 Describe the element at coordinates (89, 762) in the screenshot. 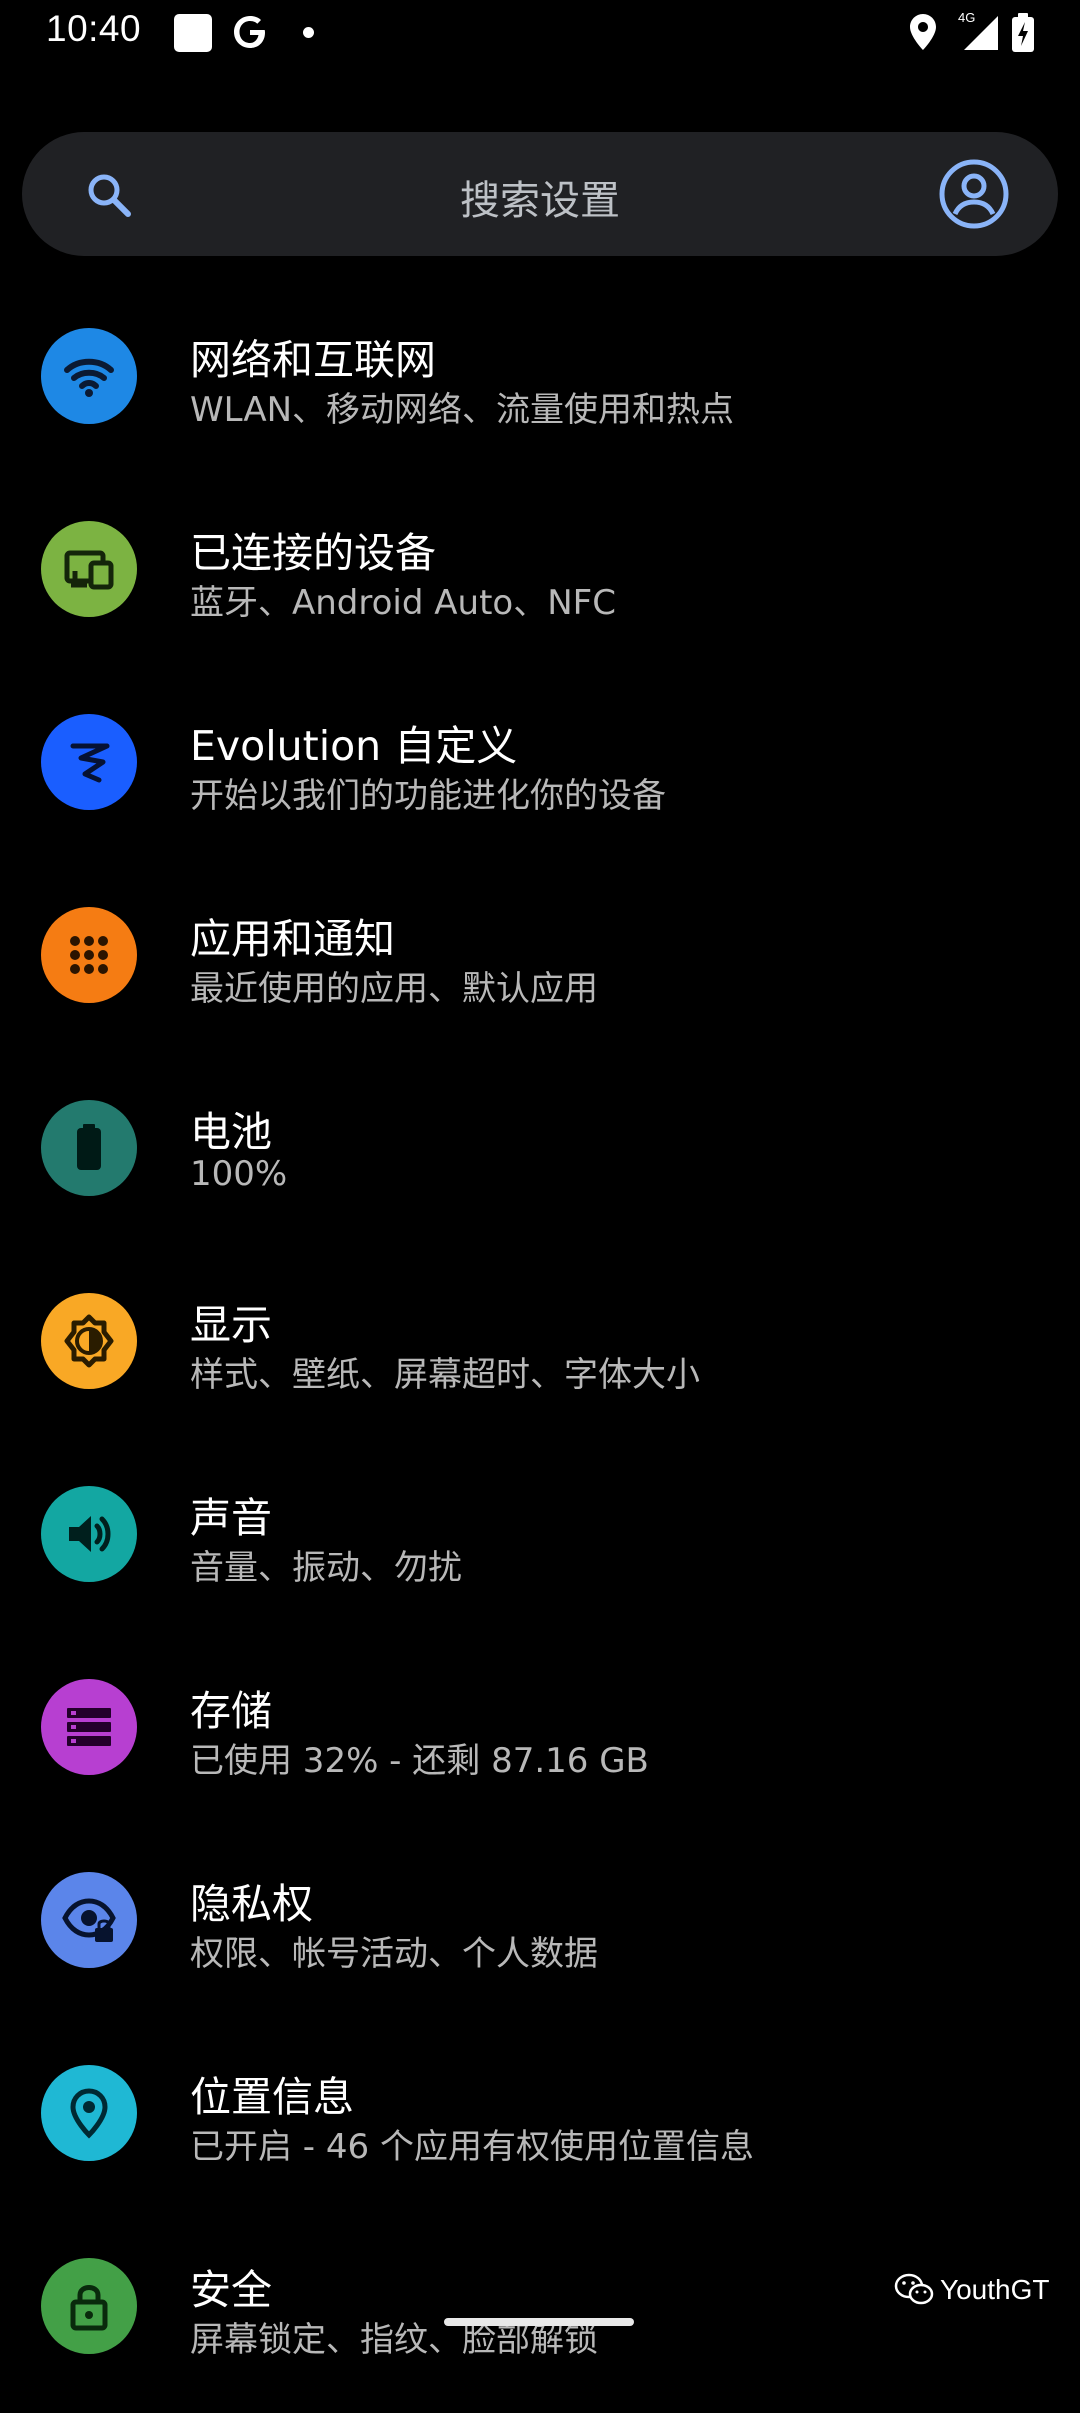

I see `evolution-icon` at that location.